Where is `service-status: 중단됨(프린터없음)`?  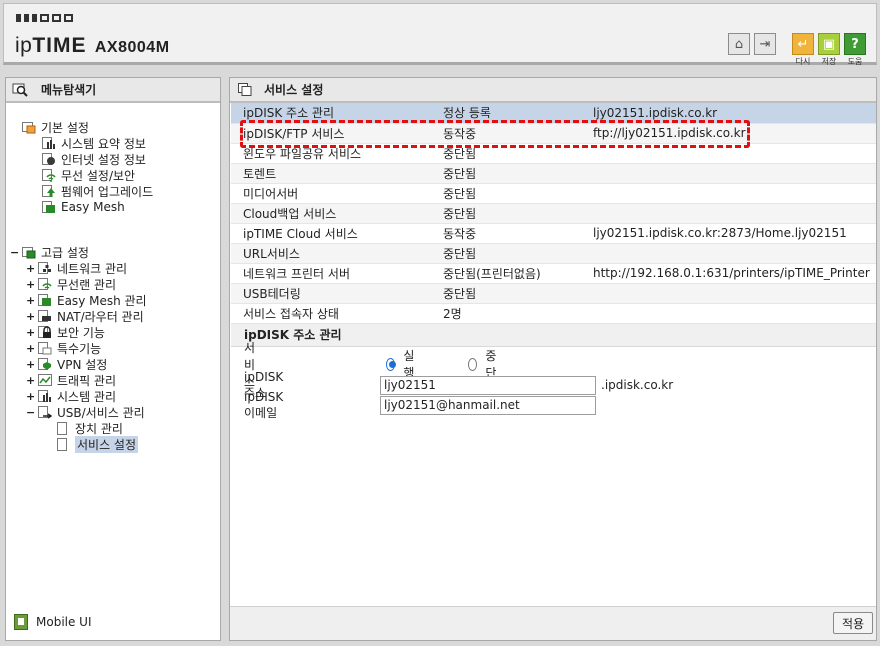 service-status: 중단됨(프린터없음) is located at coordinates (506, 273).